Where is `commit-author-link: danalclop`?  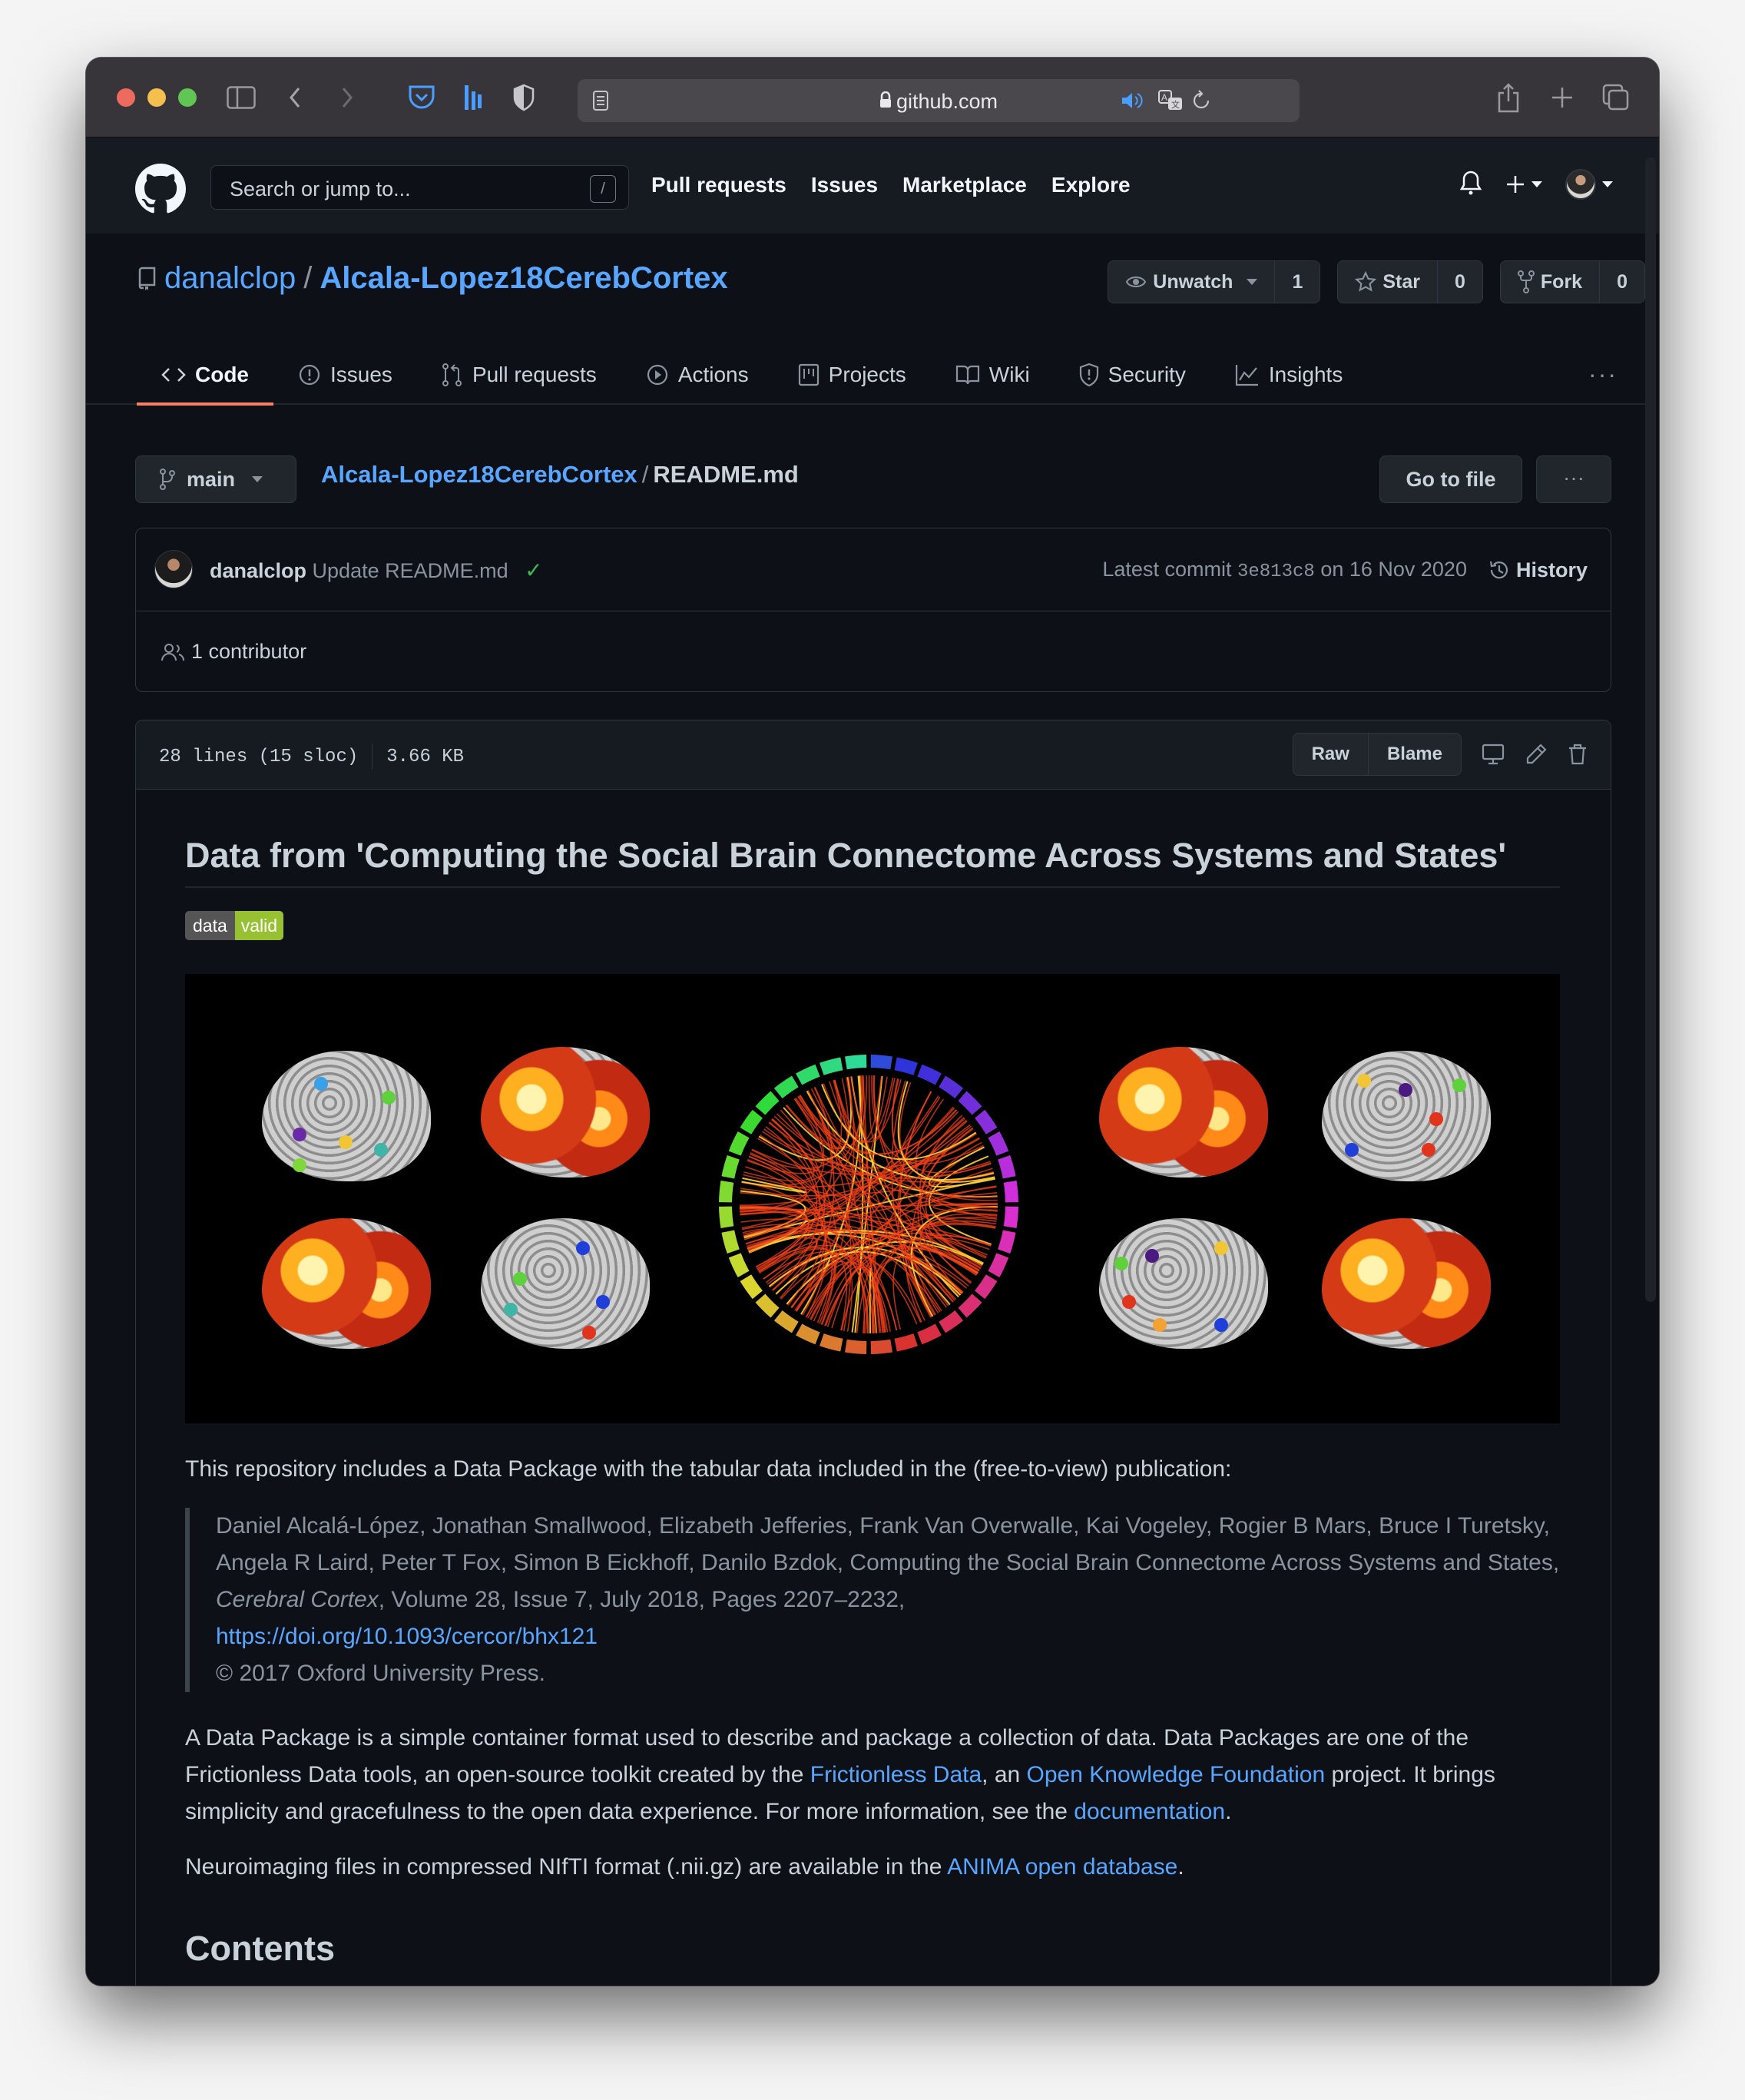 commit-author-link: danalclop is located at coordinates (258, 570).